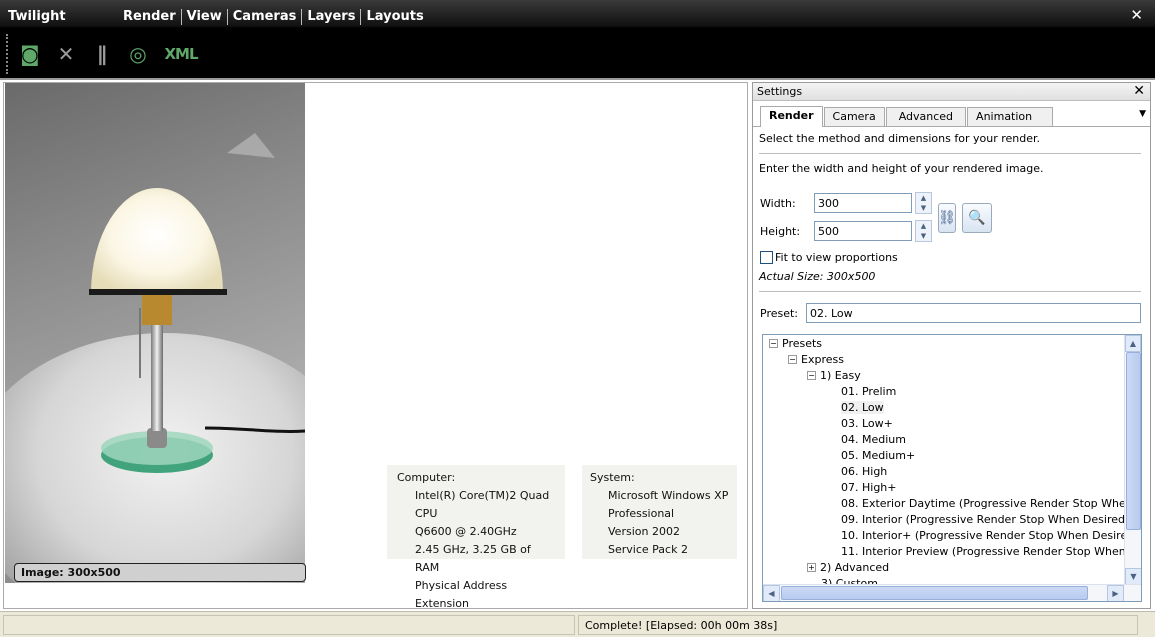 This screenshot has width=1155, height=637. I want to click on tree-item: −1) Easy, so click(834, 376).